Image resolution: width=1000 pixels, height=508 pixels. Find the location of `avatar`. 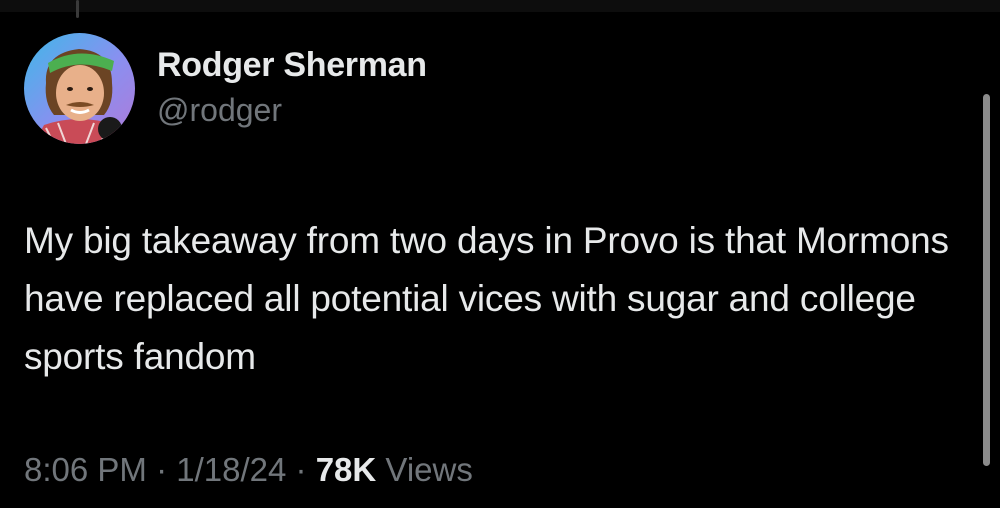

avatar is located at coordinates (79, 88).